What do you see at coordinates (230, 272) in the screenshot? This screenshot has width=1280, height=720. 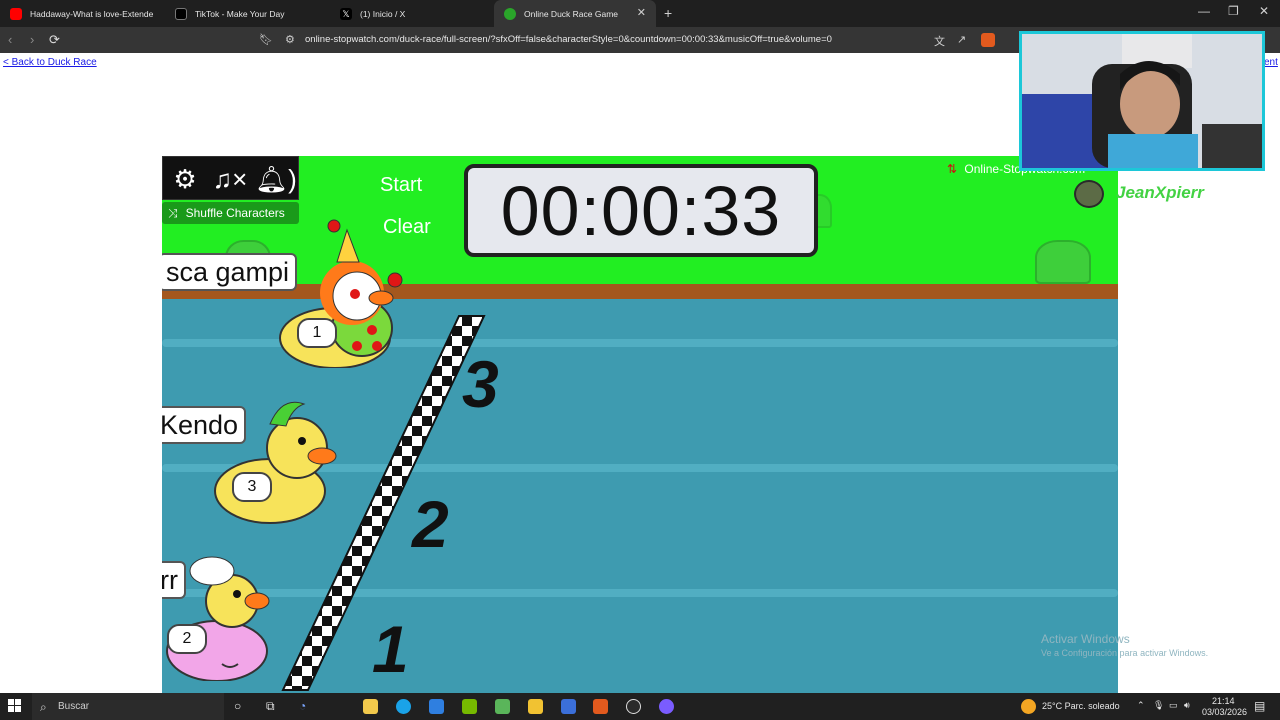 I see `racer-name-label: sca gampi` at bounding box center [230, 272].